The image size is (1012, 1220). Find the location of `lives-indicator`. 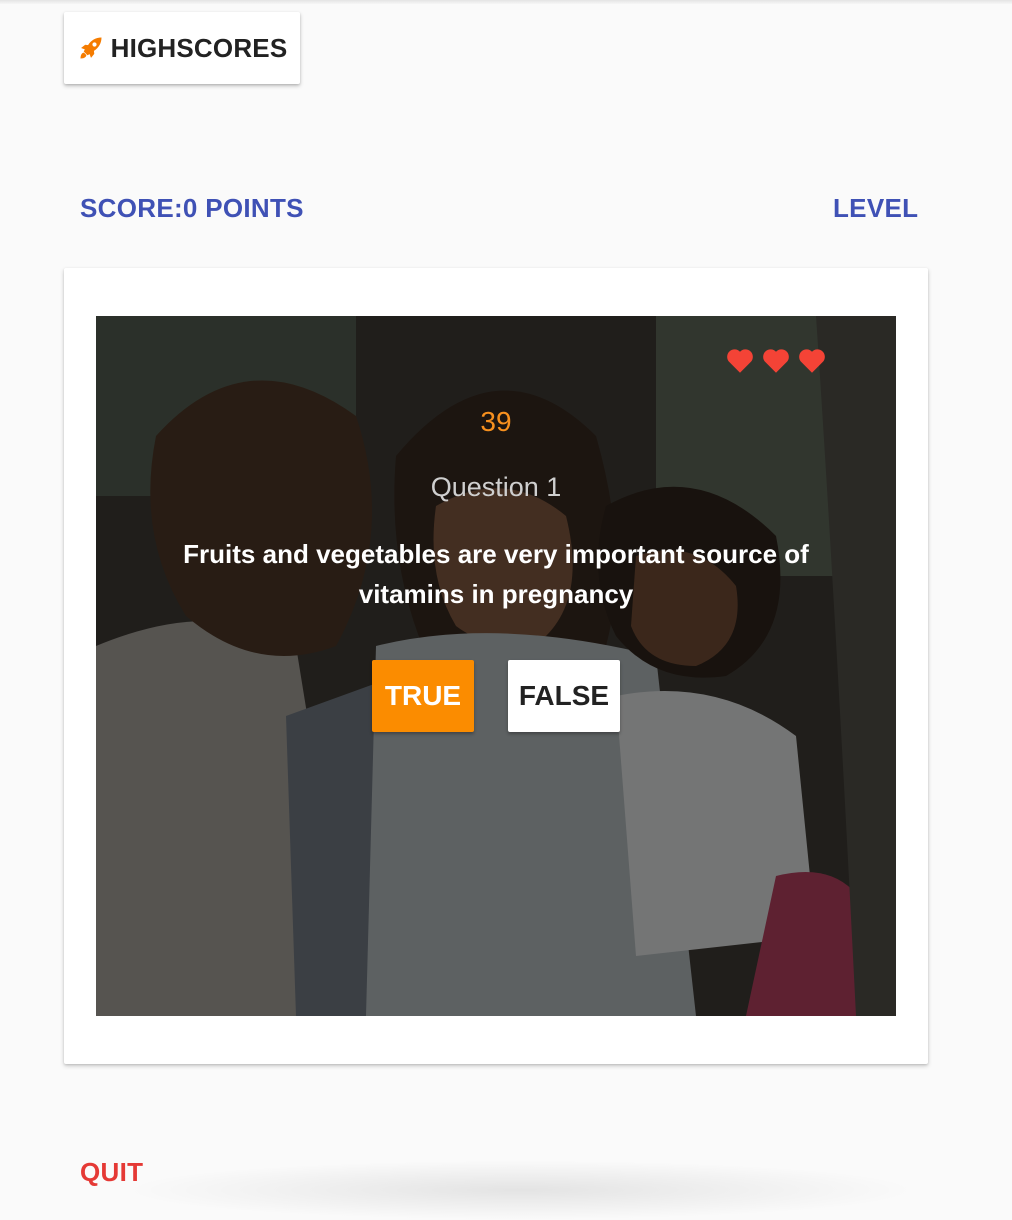

lives-indicator is located at coordinates (776, 360).